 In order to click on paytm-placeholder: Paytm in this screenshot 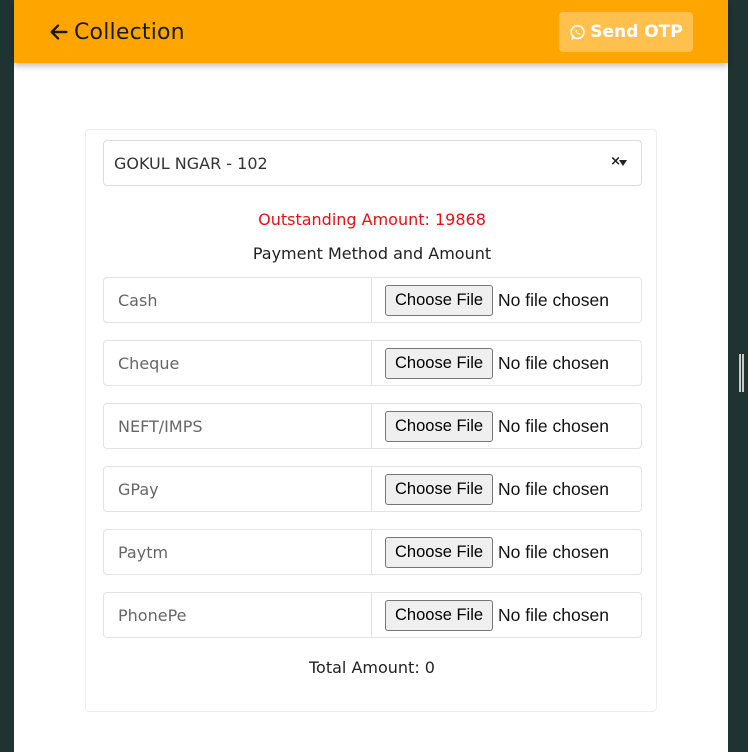, I will do `click(143, 552)`.